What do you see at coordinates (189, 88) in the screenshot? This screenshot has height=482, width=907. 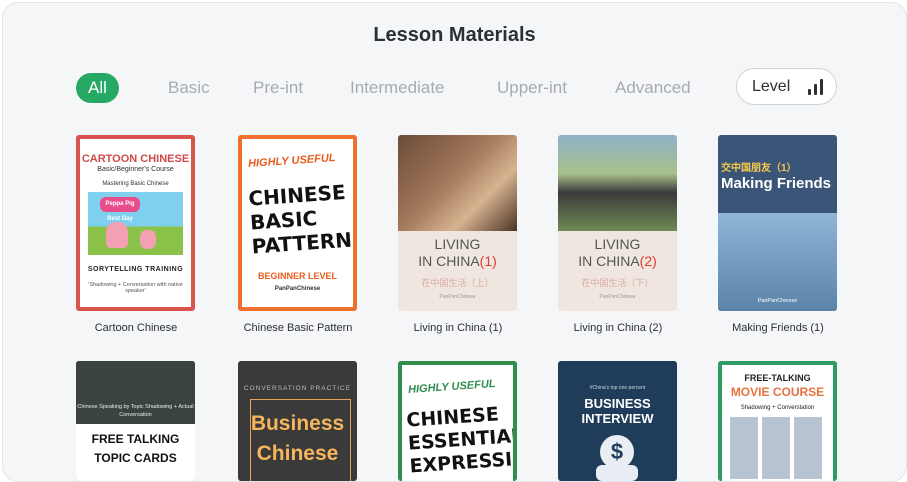 I see `tab-basic: Basic` at bounding box center [189, 88].